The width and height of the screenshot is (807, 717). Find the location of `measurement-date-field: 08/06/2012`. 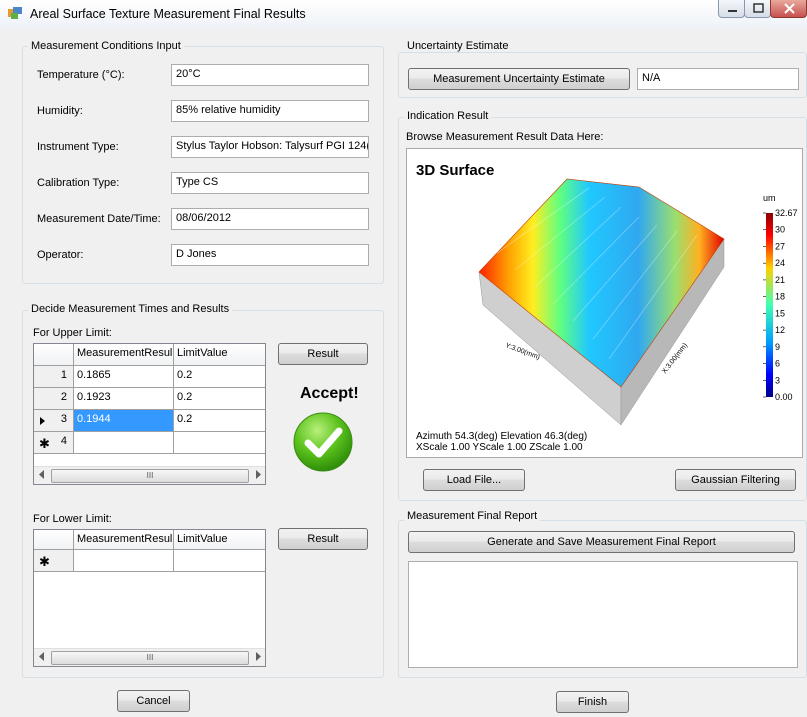

measurement-date-field: 08/06/2012 is located at coordinates (270, 219).